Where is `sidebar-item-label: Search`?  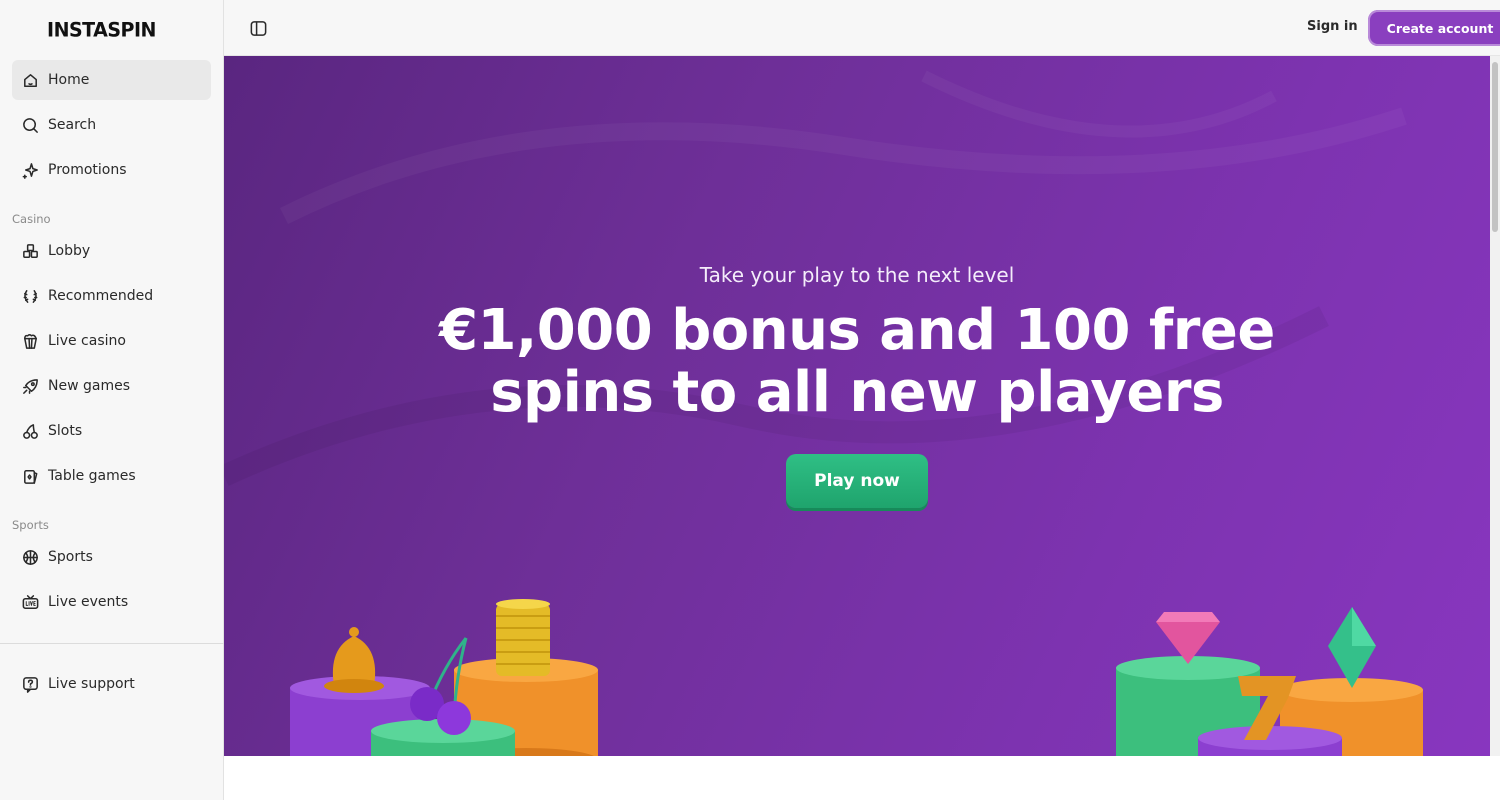 sidebar-item-label: Search is located at coordinates (72, 125).